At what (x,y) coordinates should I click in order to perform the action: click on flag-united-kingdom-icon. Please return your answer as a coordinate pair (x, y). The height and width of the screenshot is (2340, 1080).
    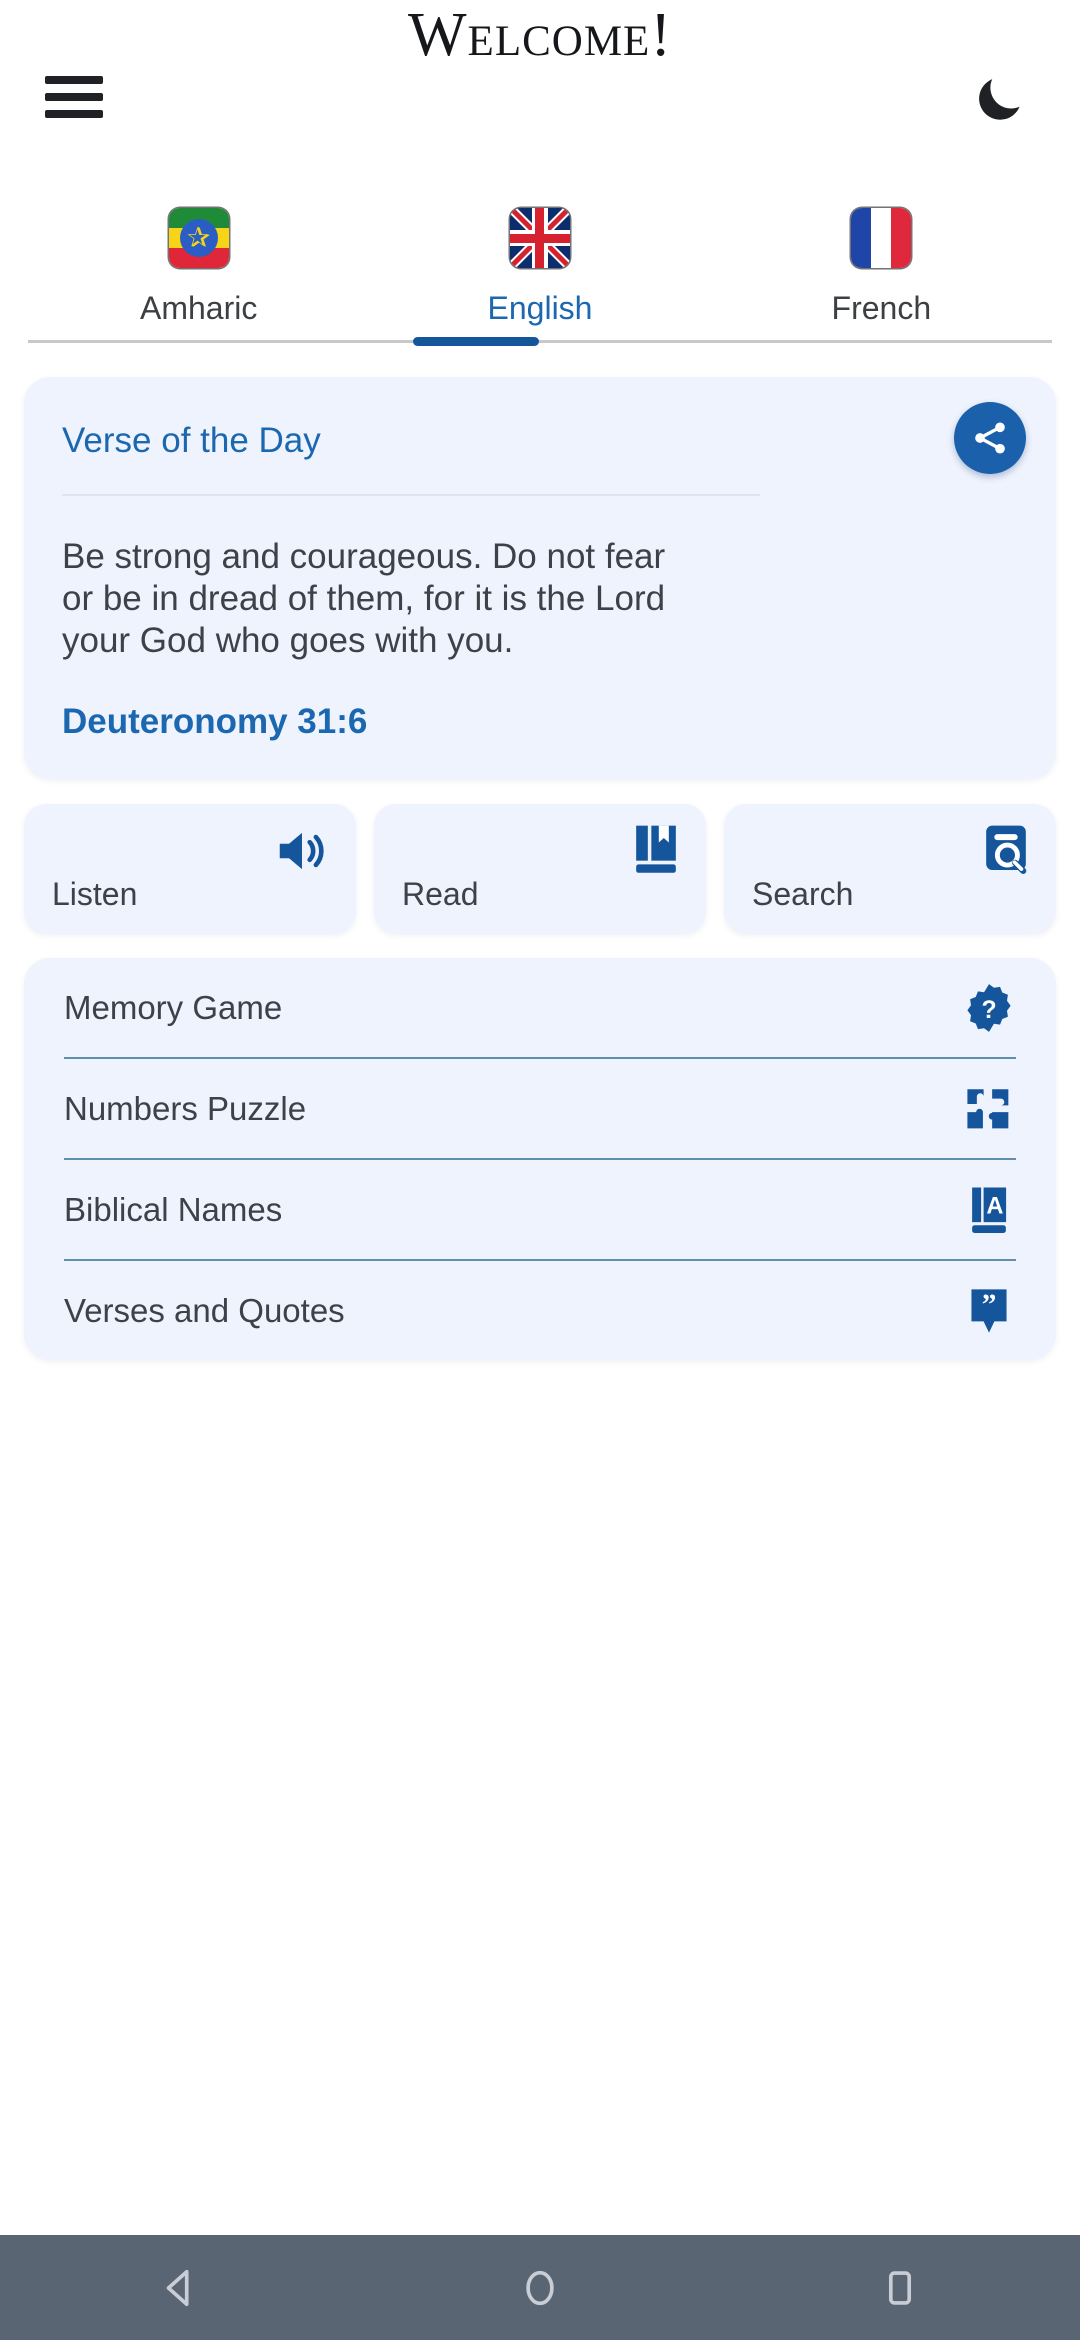
    Looking at the image, I should click on (539, 238).